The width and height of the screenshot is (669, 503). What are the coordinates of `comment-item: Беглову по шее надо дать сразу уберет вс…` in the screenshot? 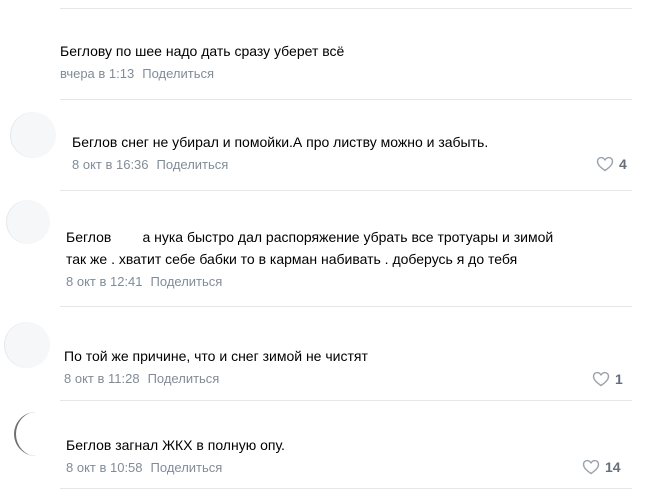 It's located at (340, 61).